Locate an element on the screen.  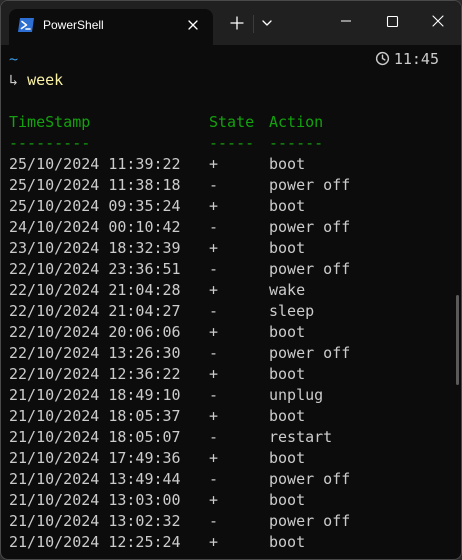
cell-timestamp: 21/10/2024 13:02:32 is located at coordinates (95, 521).